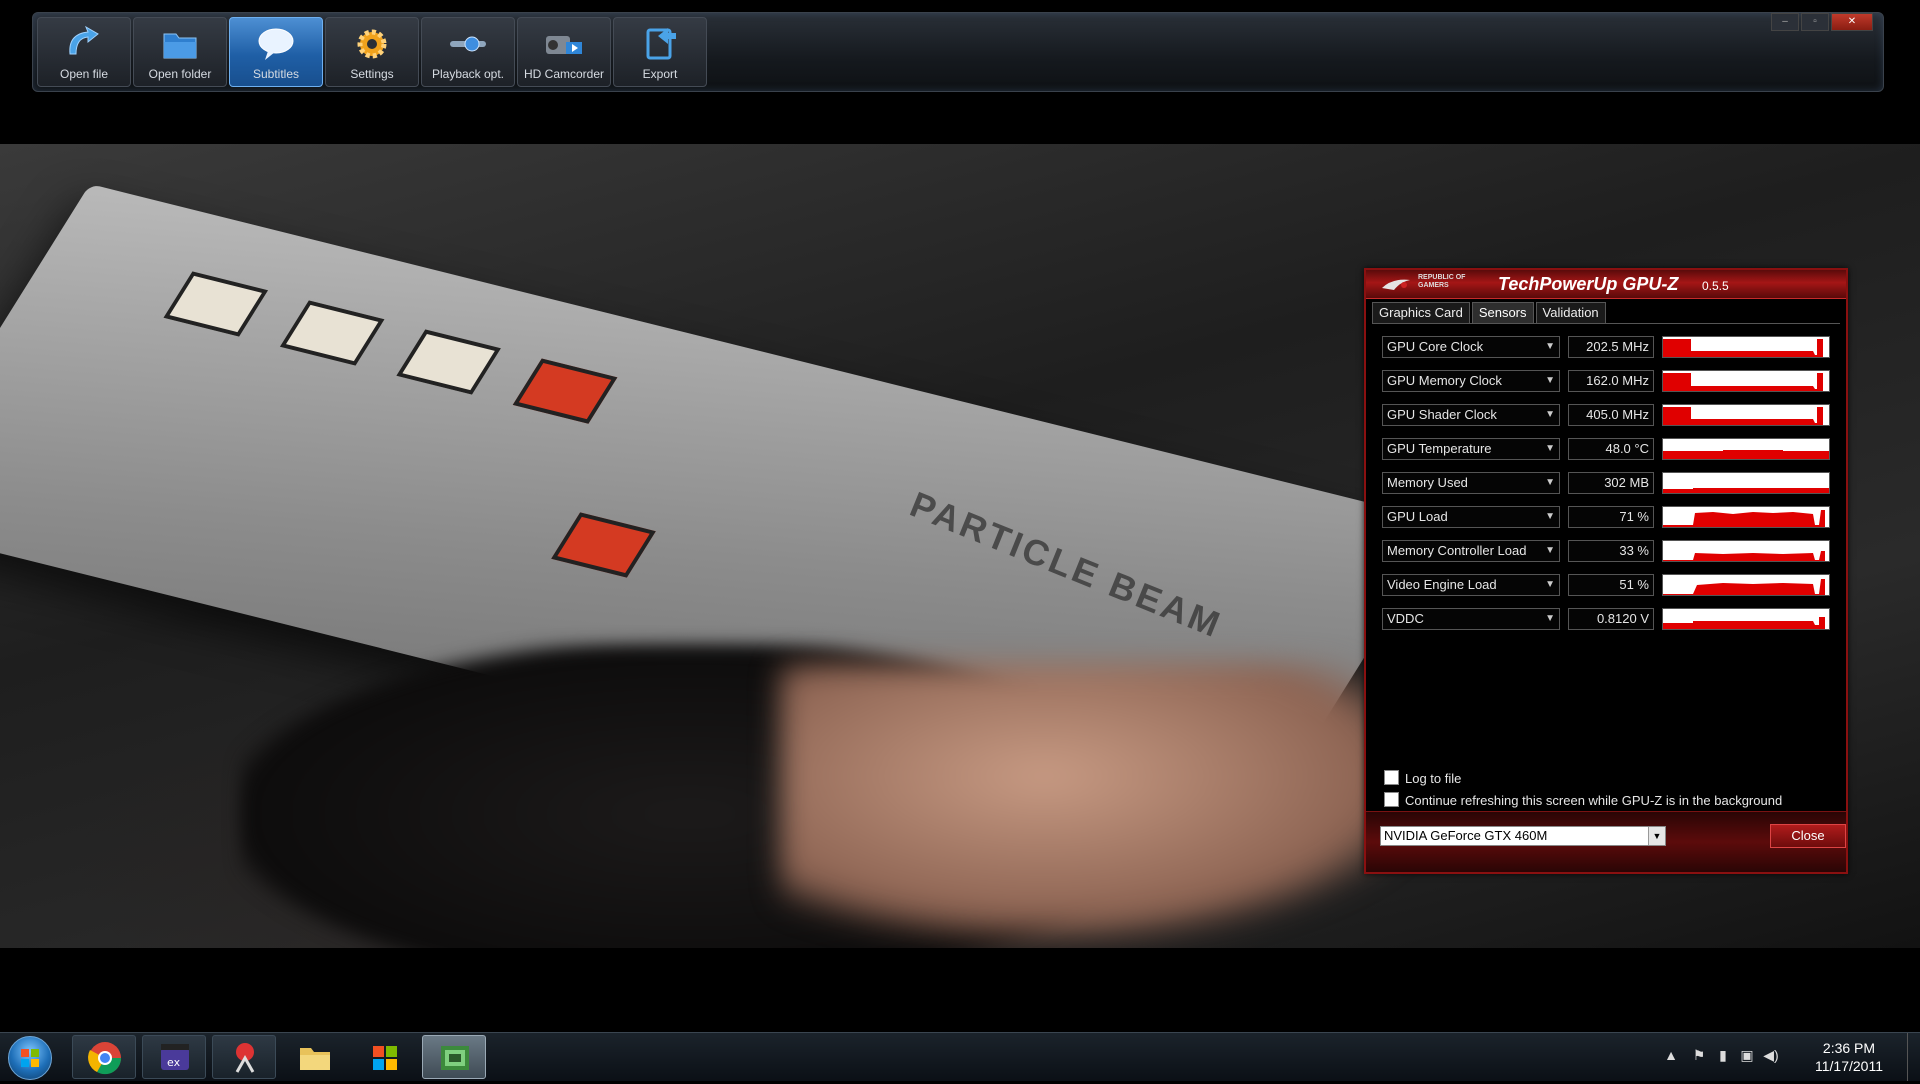 The height and width of the screenshot is (1084, 1920). I want to click on sensor-row-gpu-temperature: GPU Temperature ▼ 48.0 °C, so click(1609, 453).